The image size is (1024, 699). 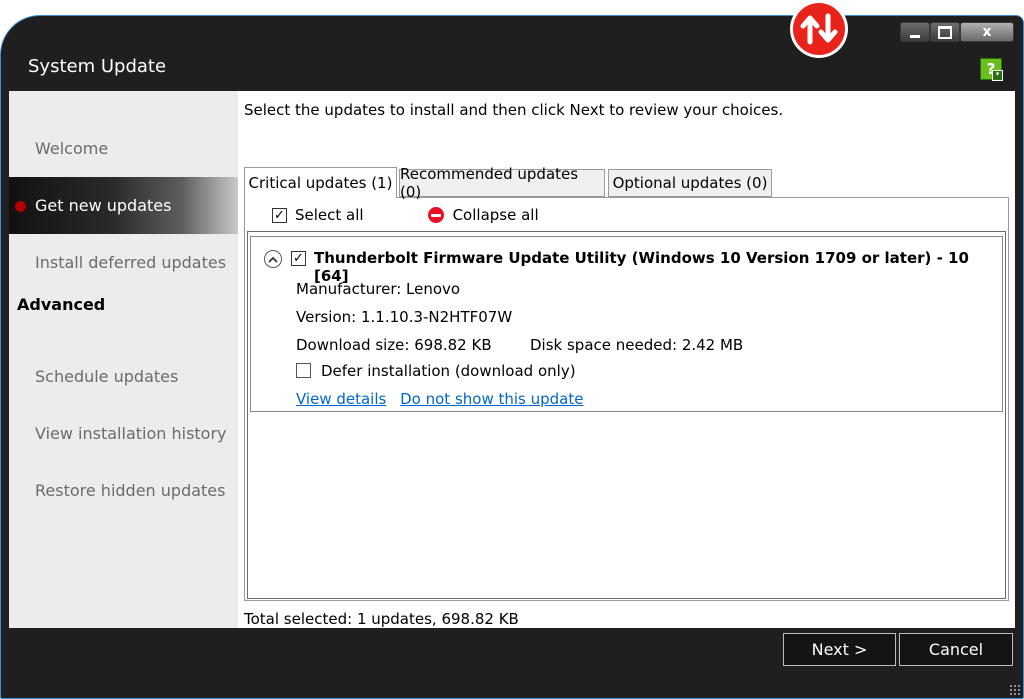 What do you see at coordinates (496, 215) in the screenshot?
I see `collapse-all-label: Collapse all` at bounding box center [496, 215].